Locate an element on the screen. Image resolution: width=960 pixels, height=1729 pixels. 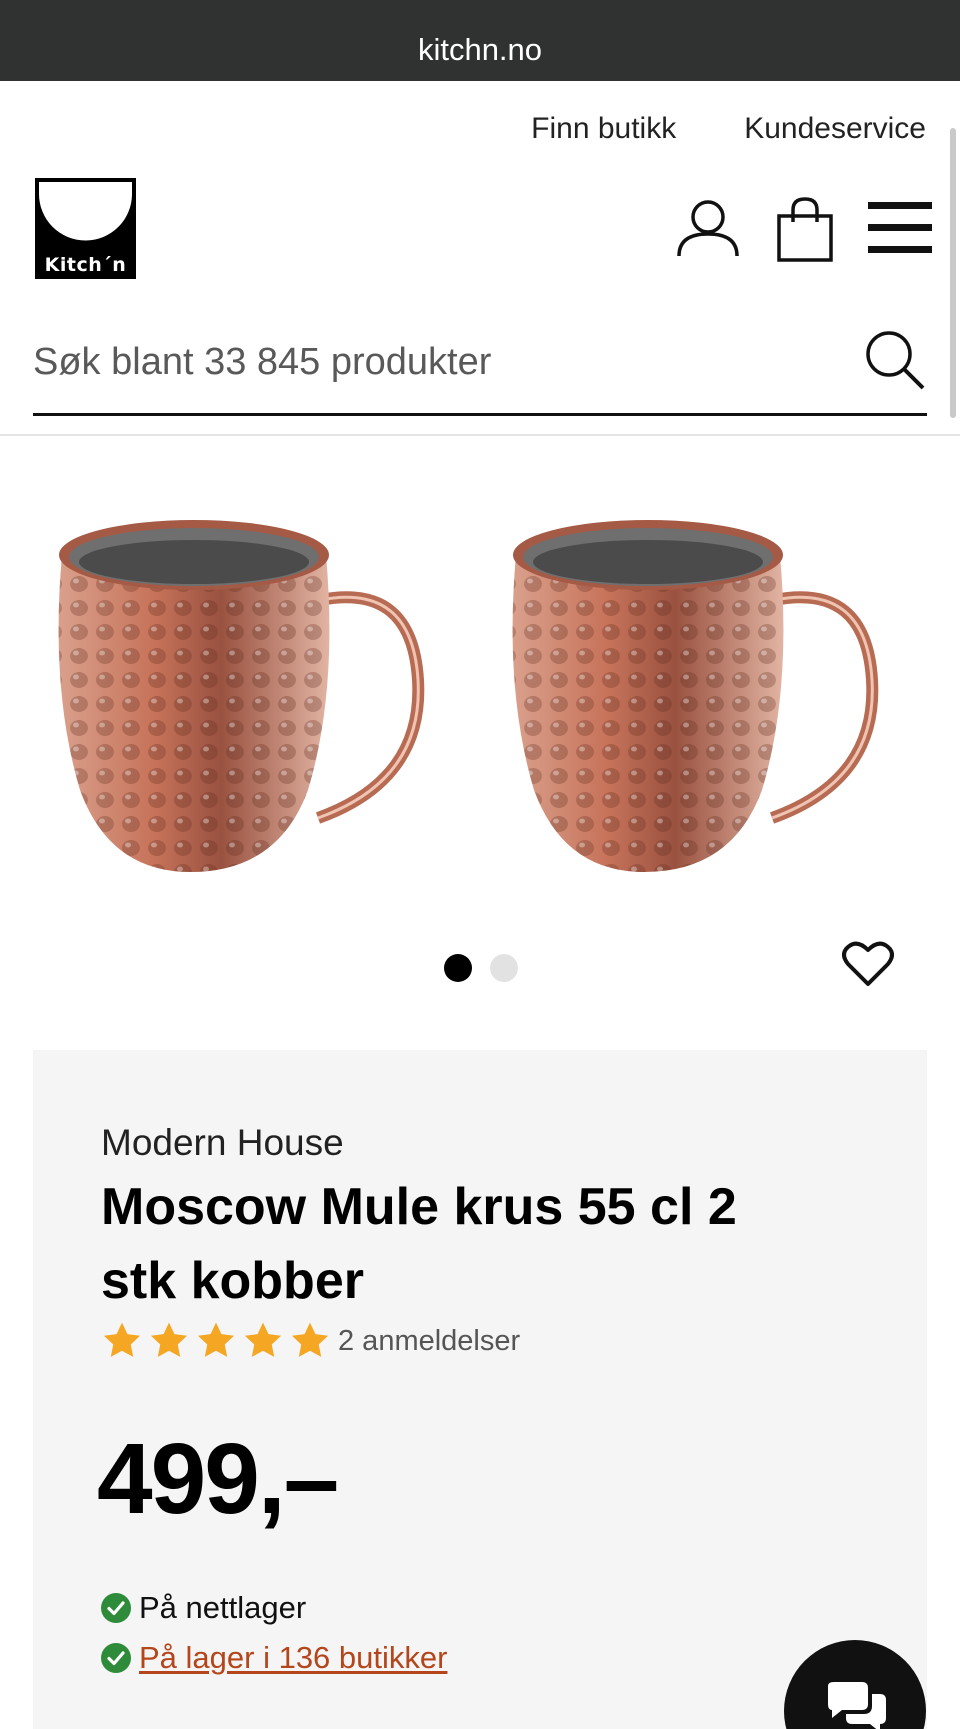
product-rating: 2 anmeldelser is located at coordinates (310, 1341).